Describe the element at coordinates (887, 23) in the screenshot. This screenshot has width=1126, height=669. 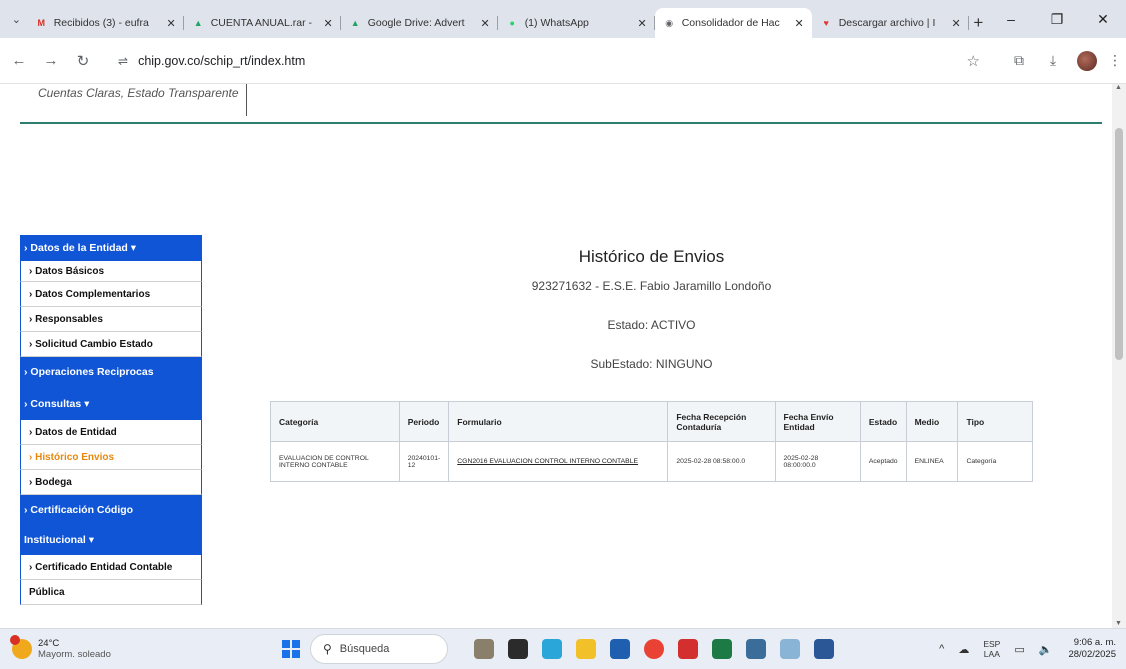
I see `tab-title: Descargar archivo | I` at that location.